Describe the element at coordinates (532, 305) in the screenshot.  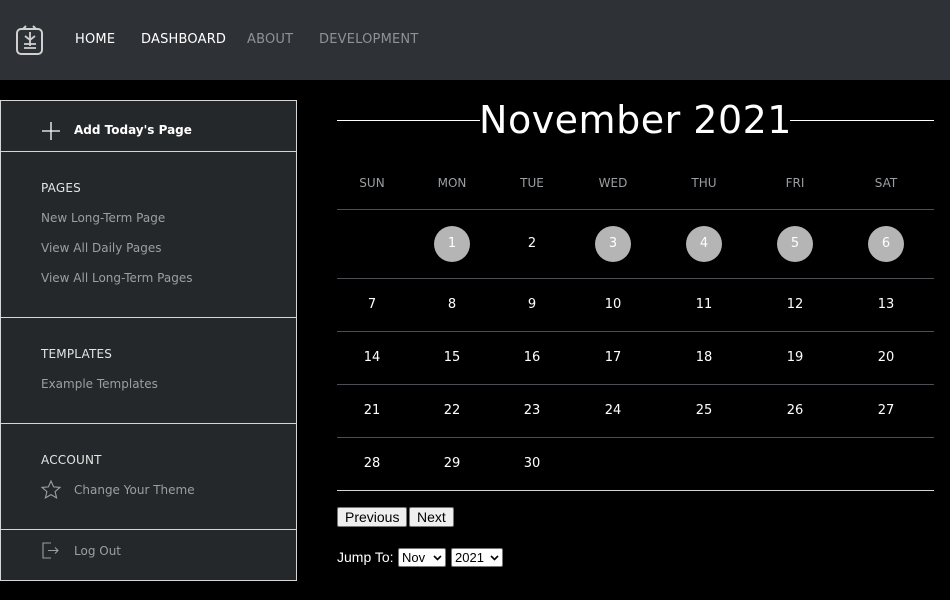
I see `calendar-day-9: 9` at that location.